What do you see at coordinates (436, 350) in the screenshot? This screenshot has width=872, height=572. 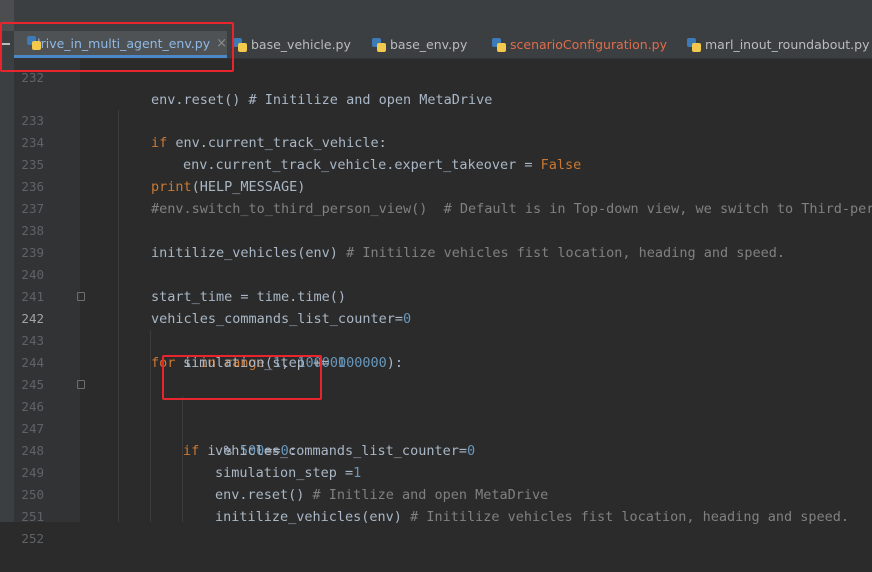 I see `code-line: 244` at bounding box center [436, 350].